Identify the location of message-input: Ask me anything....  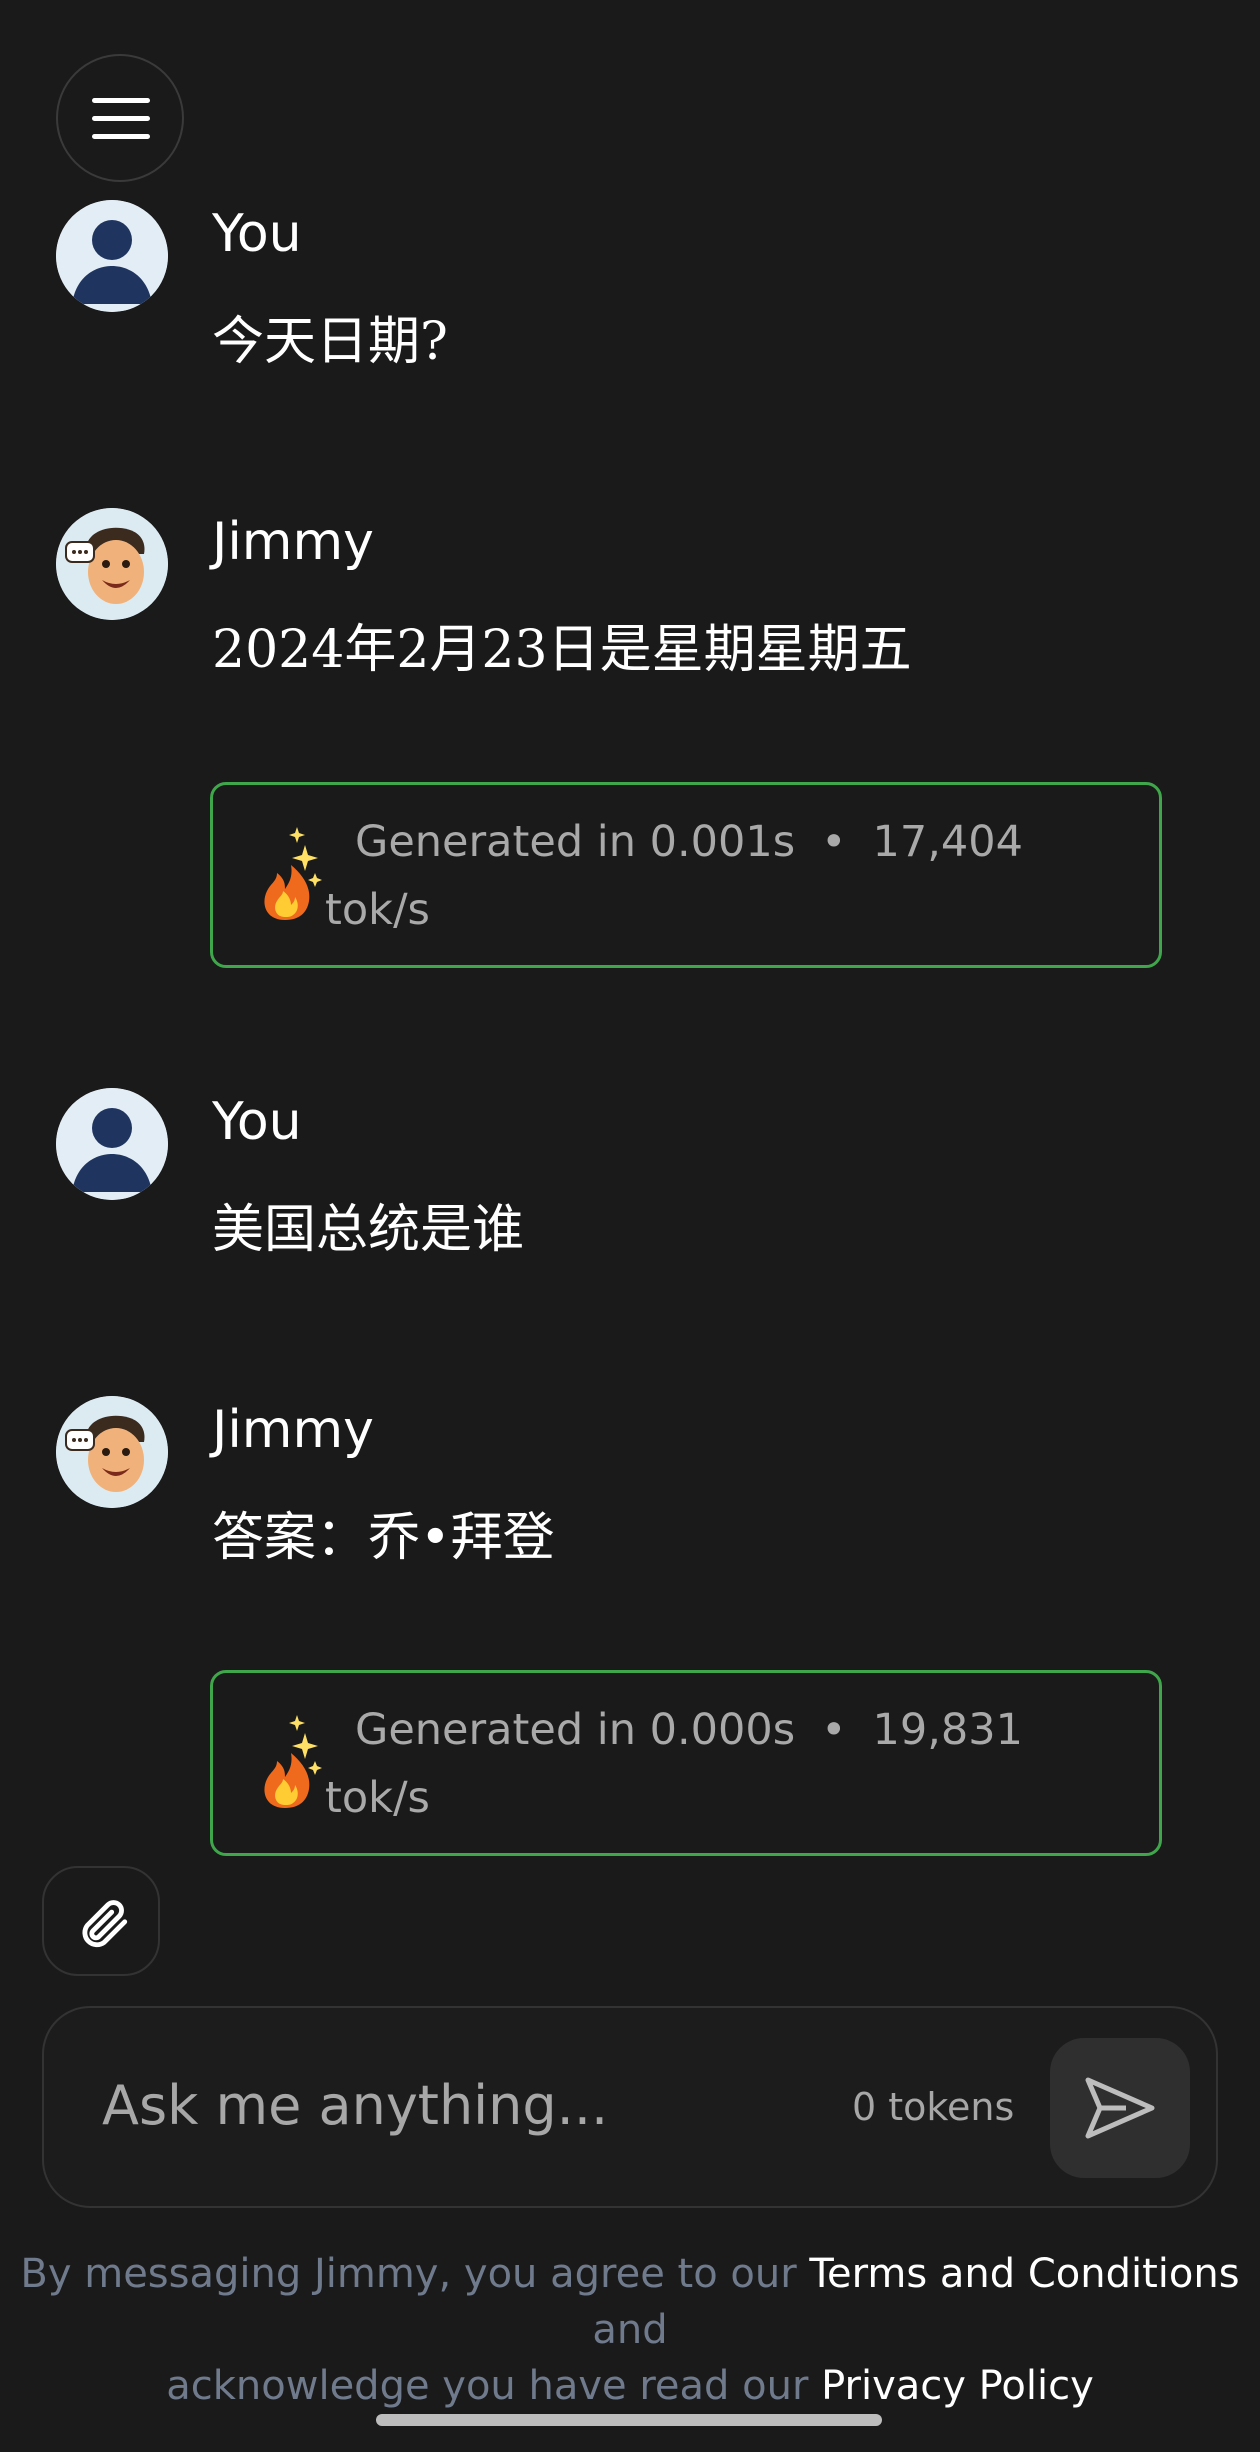
(355, 2106).